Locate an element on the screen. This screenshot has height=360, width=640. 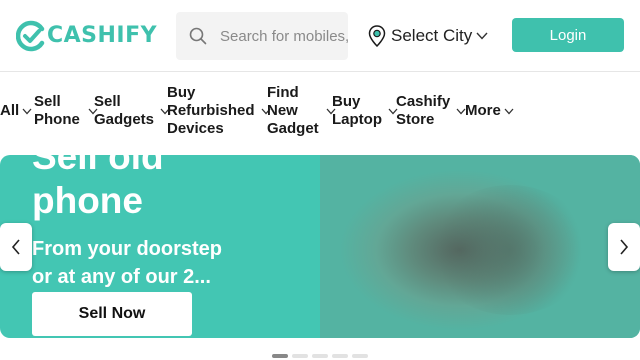
nav-item-sell-phone: Sell Phone is located at coordinates (66, 111).